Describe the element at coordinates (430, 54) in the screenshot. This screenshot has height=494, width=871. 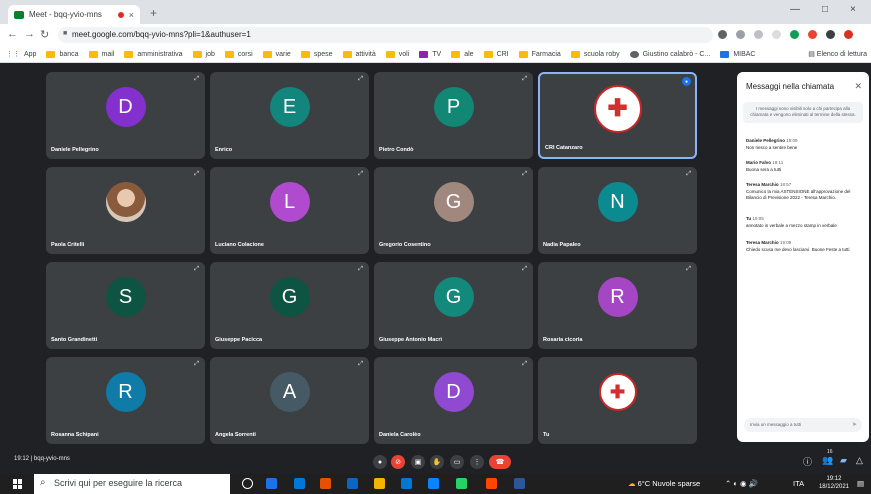
I see `bookmark-item: TV` at that location.